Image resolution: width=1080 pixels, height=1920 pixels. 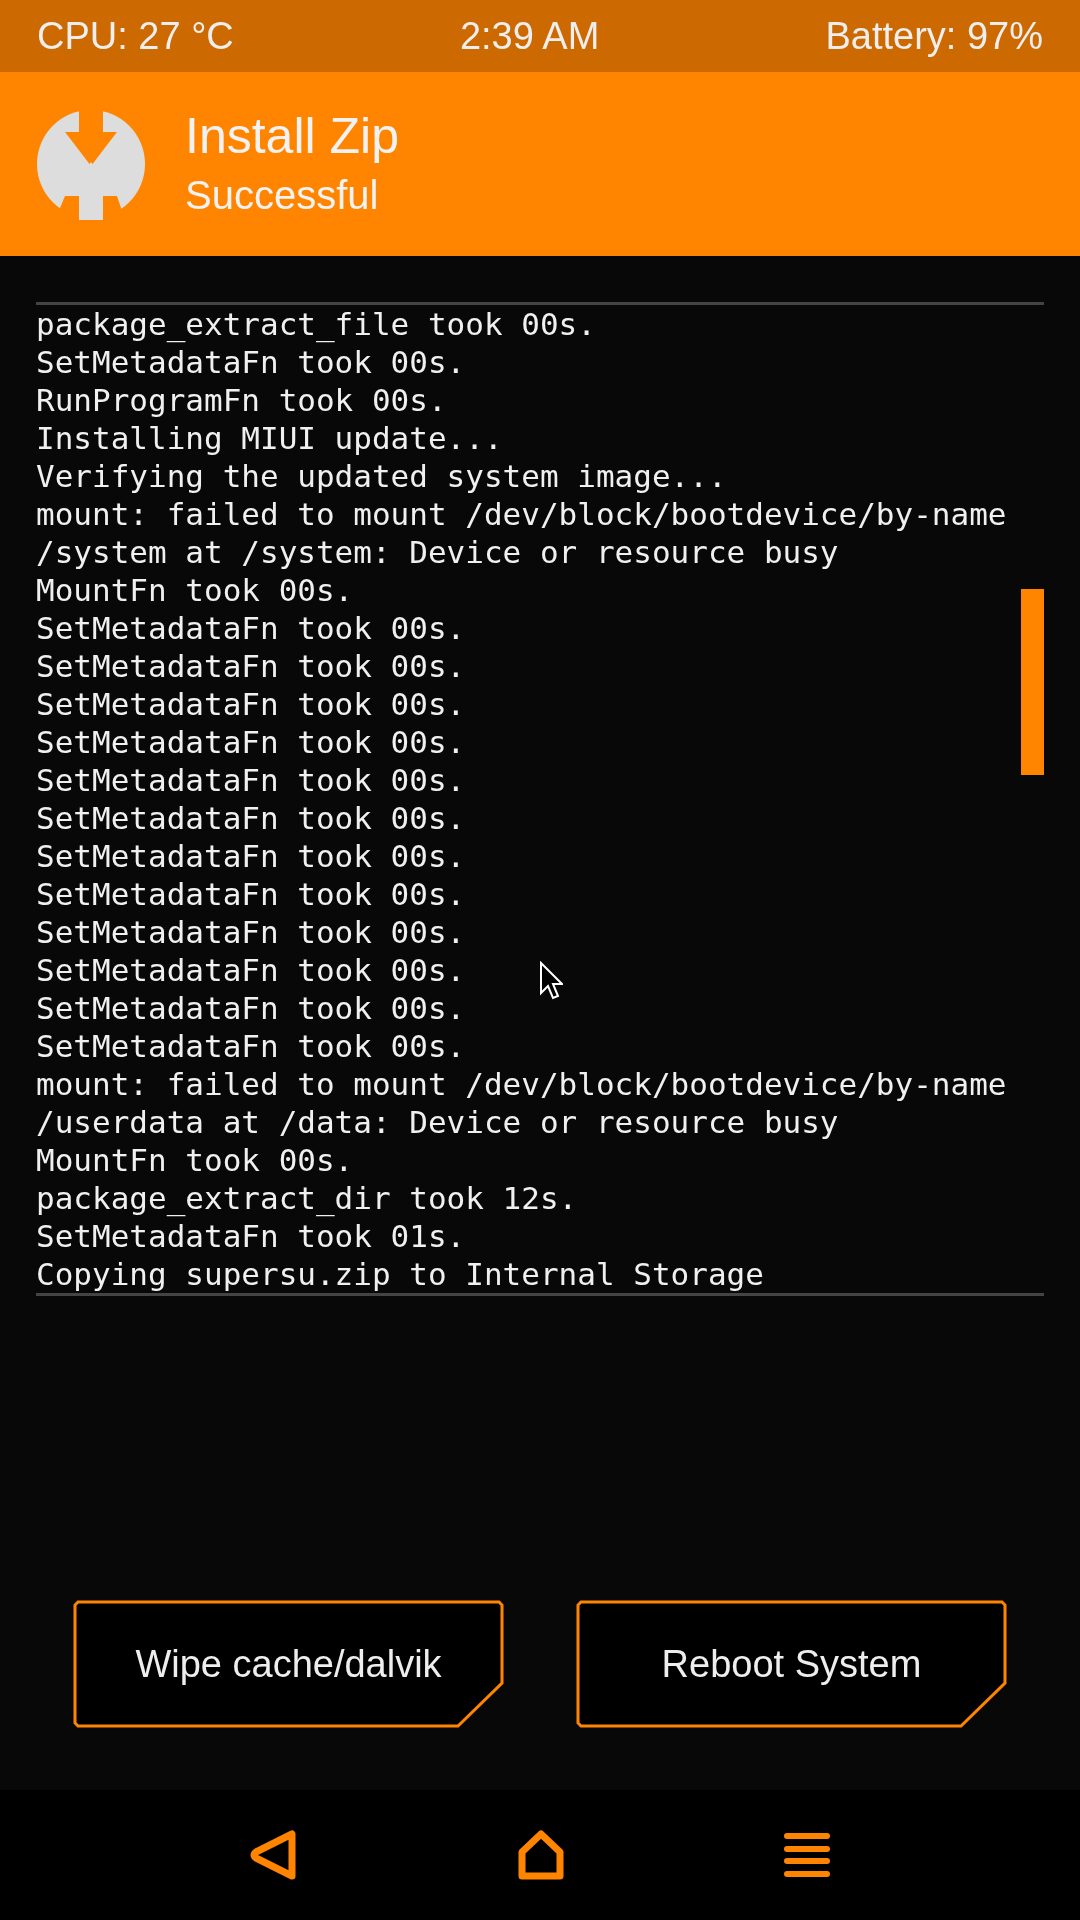 I want to click on log-line: package_extract_file took 00s., so click(x=316, y=324).